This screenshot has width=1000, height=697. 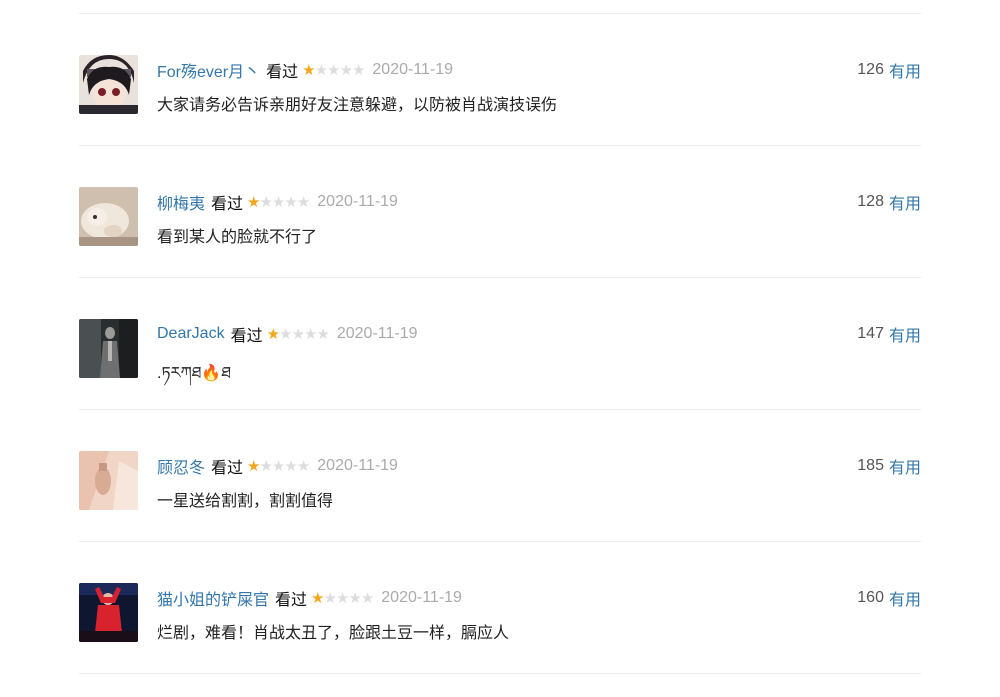 What do you see at coordinates (213, 598) in the screenshot?
I see `username-link: 猫小姐的铲屎官` at bounding box center [213, 598].